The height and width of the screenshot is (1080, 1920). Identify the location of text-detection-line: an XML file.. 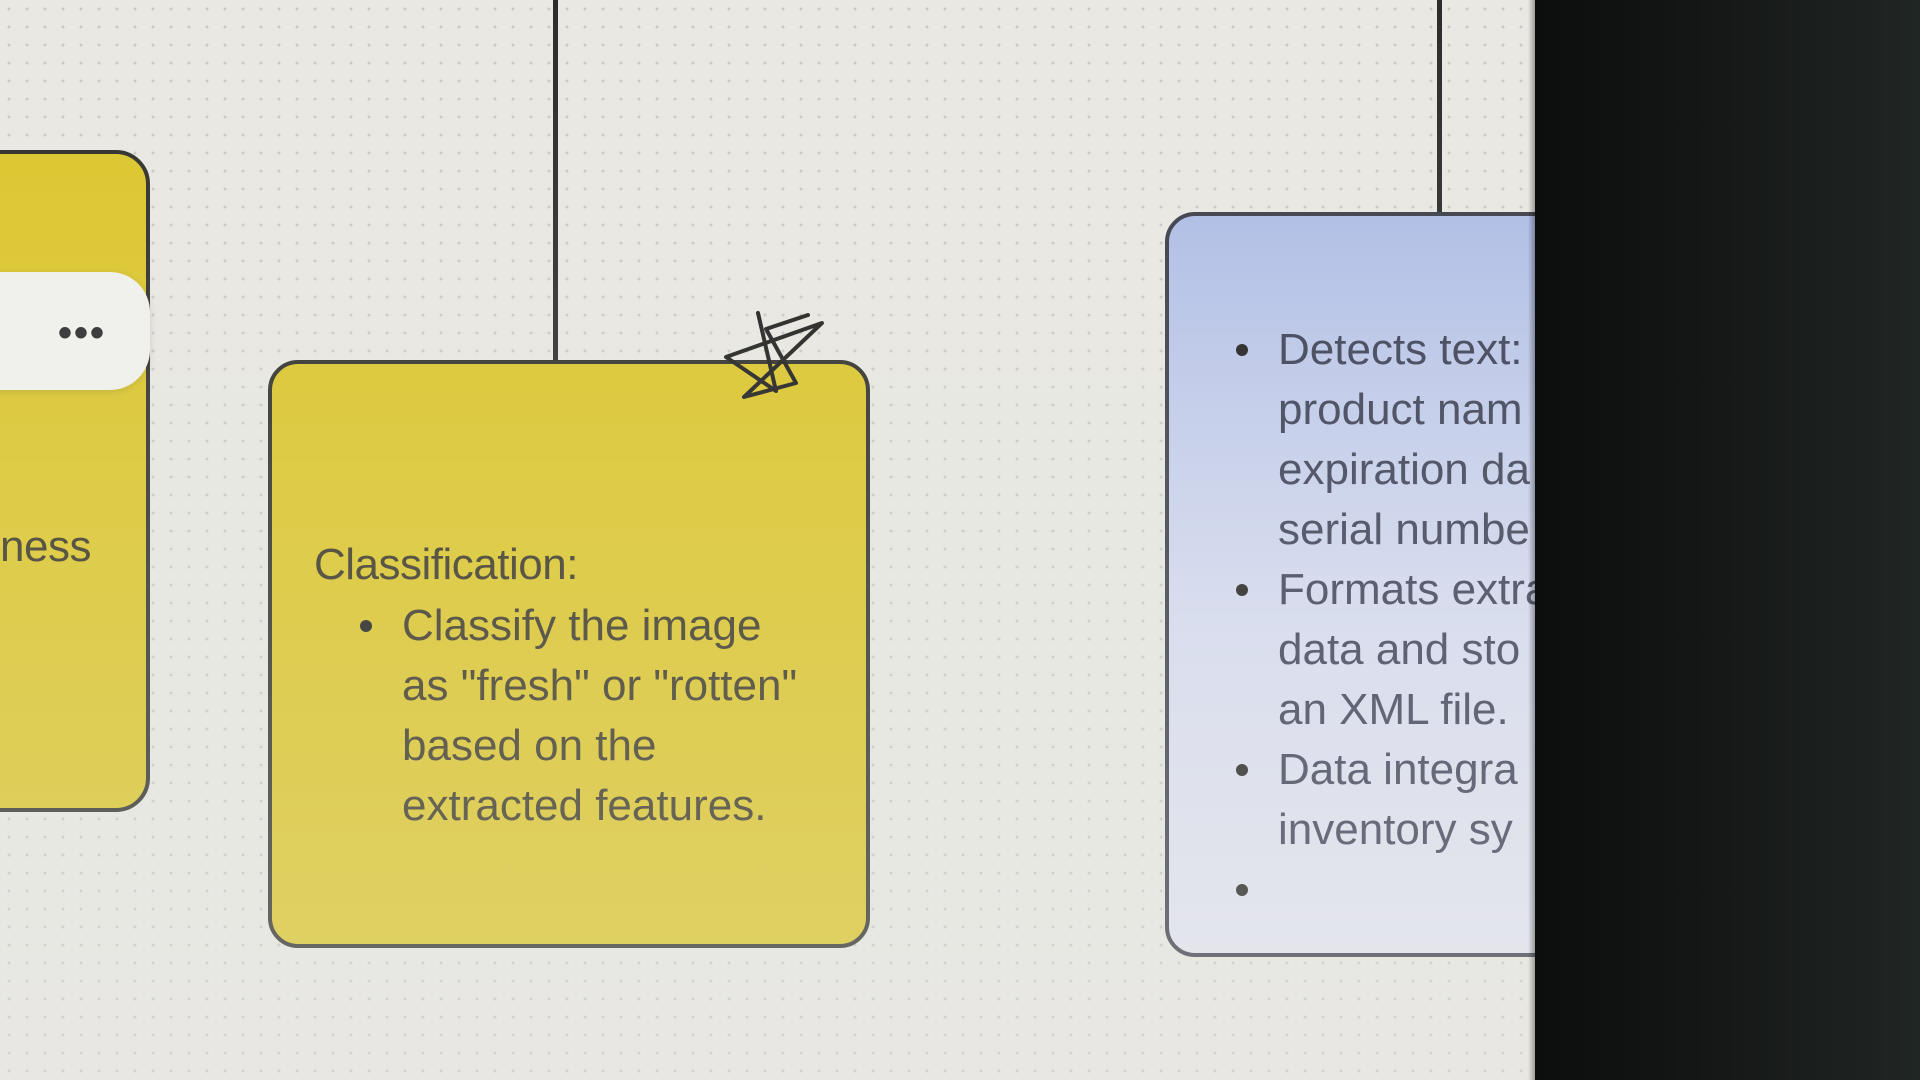
(1393, 709).